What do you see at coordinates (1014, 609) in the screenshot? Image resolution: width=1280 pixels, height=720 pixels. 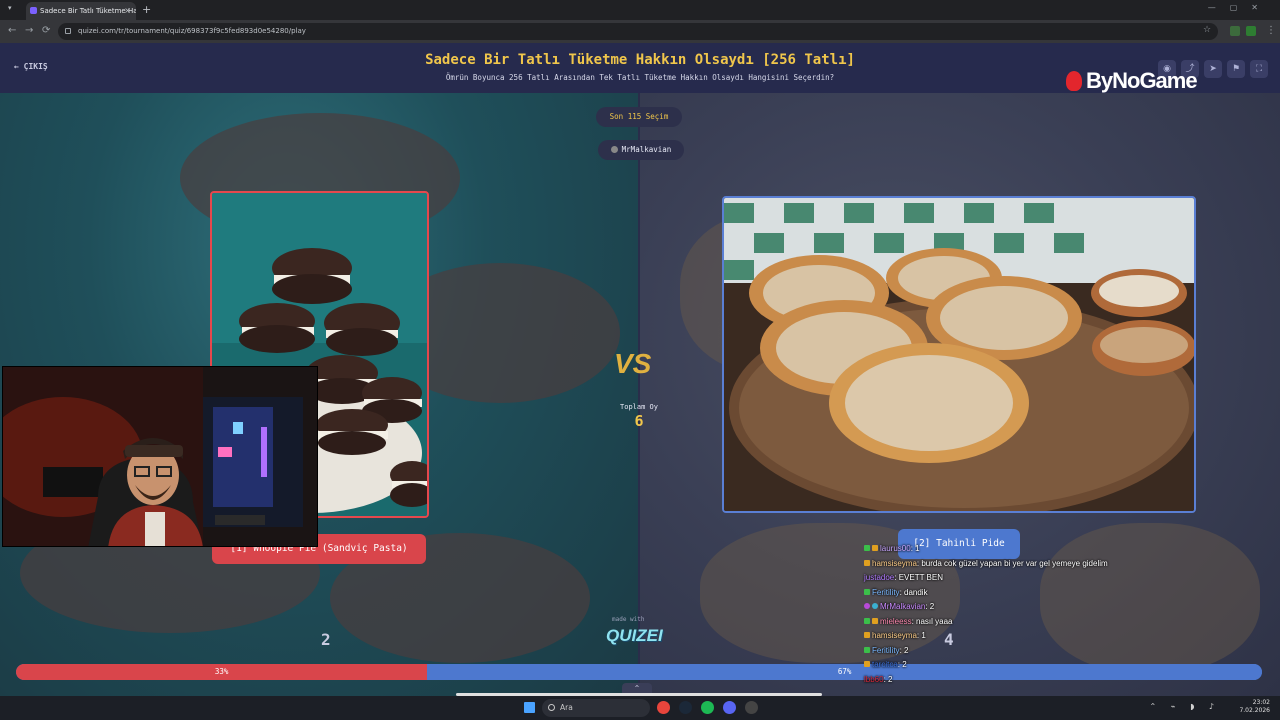 I see `chat-message: MrMalkavian: 2` at bounding box center [1014, 609].